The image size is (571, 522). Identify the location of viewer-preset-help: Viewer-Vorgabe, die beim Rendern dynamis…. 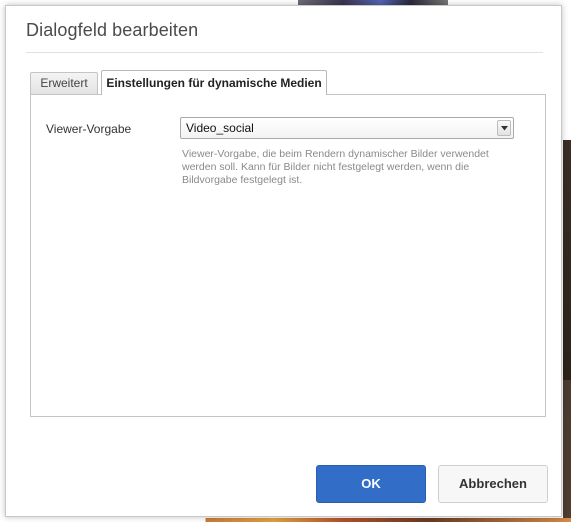
(335, 167).